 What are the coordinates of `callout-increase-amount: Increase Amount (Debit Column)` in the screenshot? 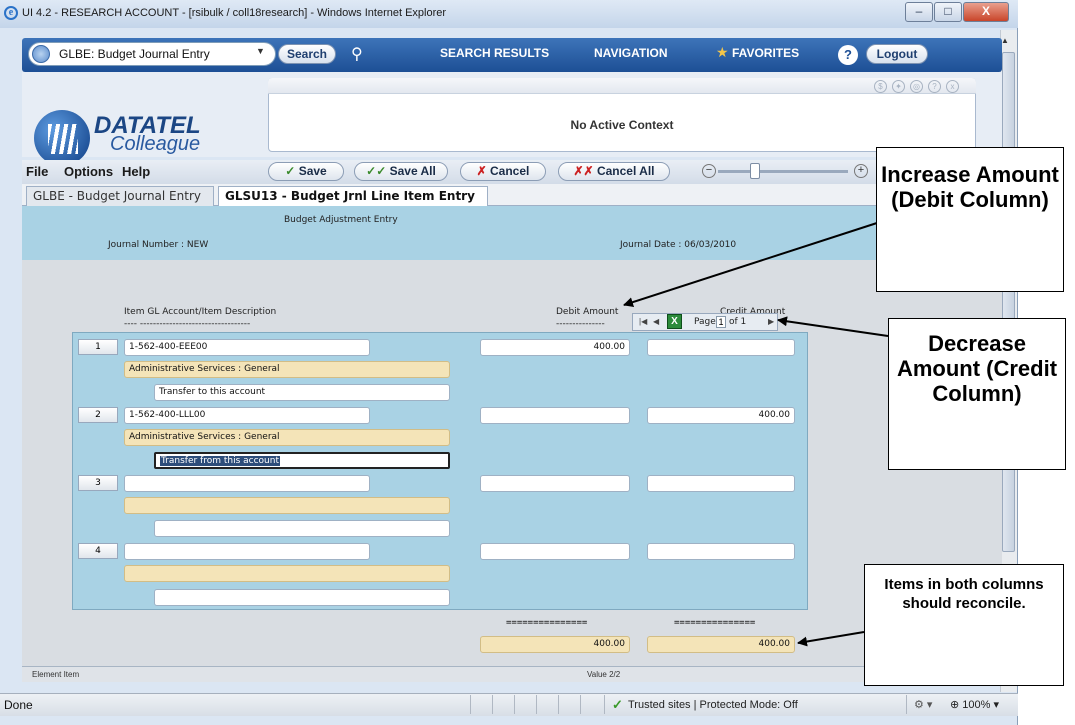 It's located at (970, 219).